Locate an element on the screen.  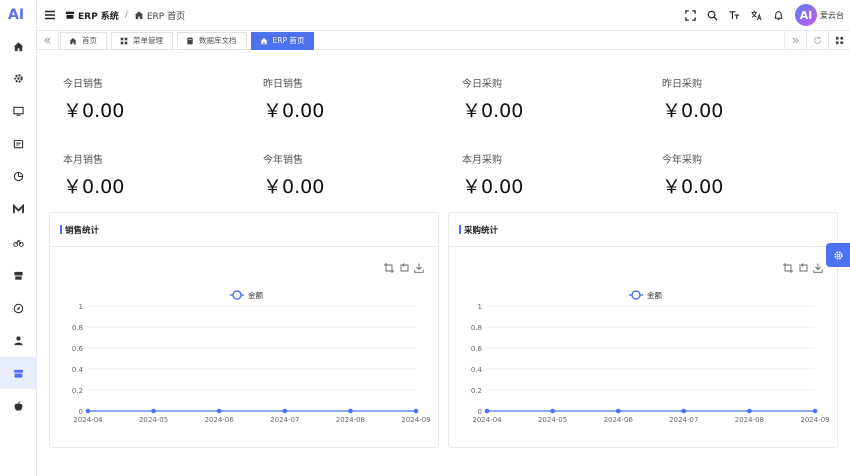
stat-yesterday-sales: 昨日销售 ￥0.00 is located at coordinates (353, 99).